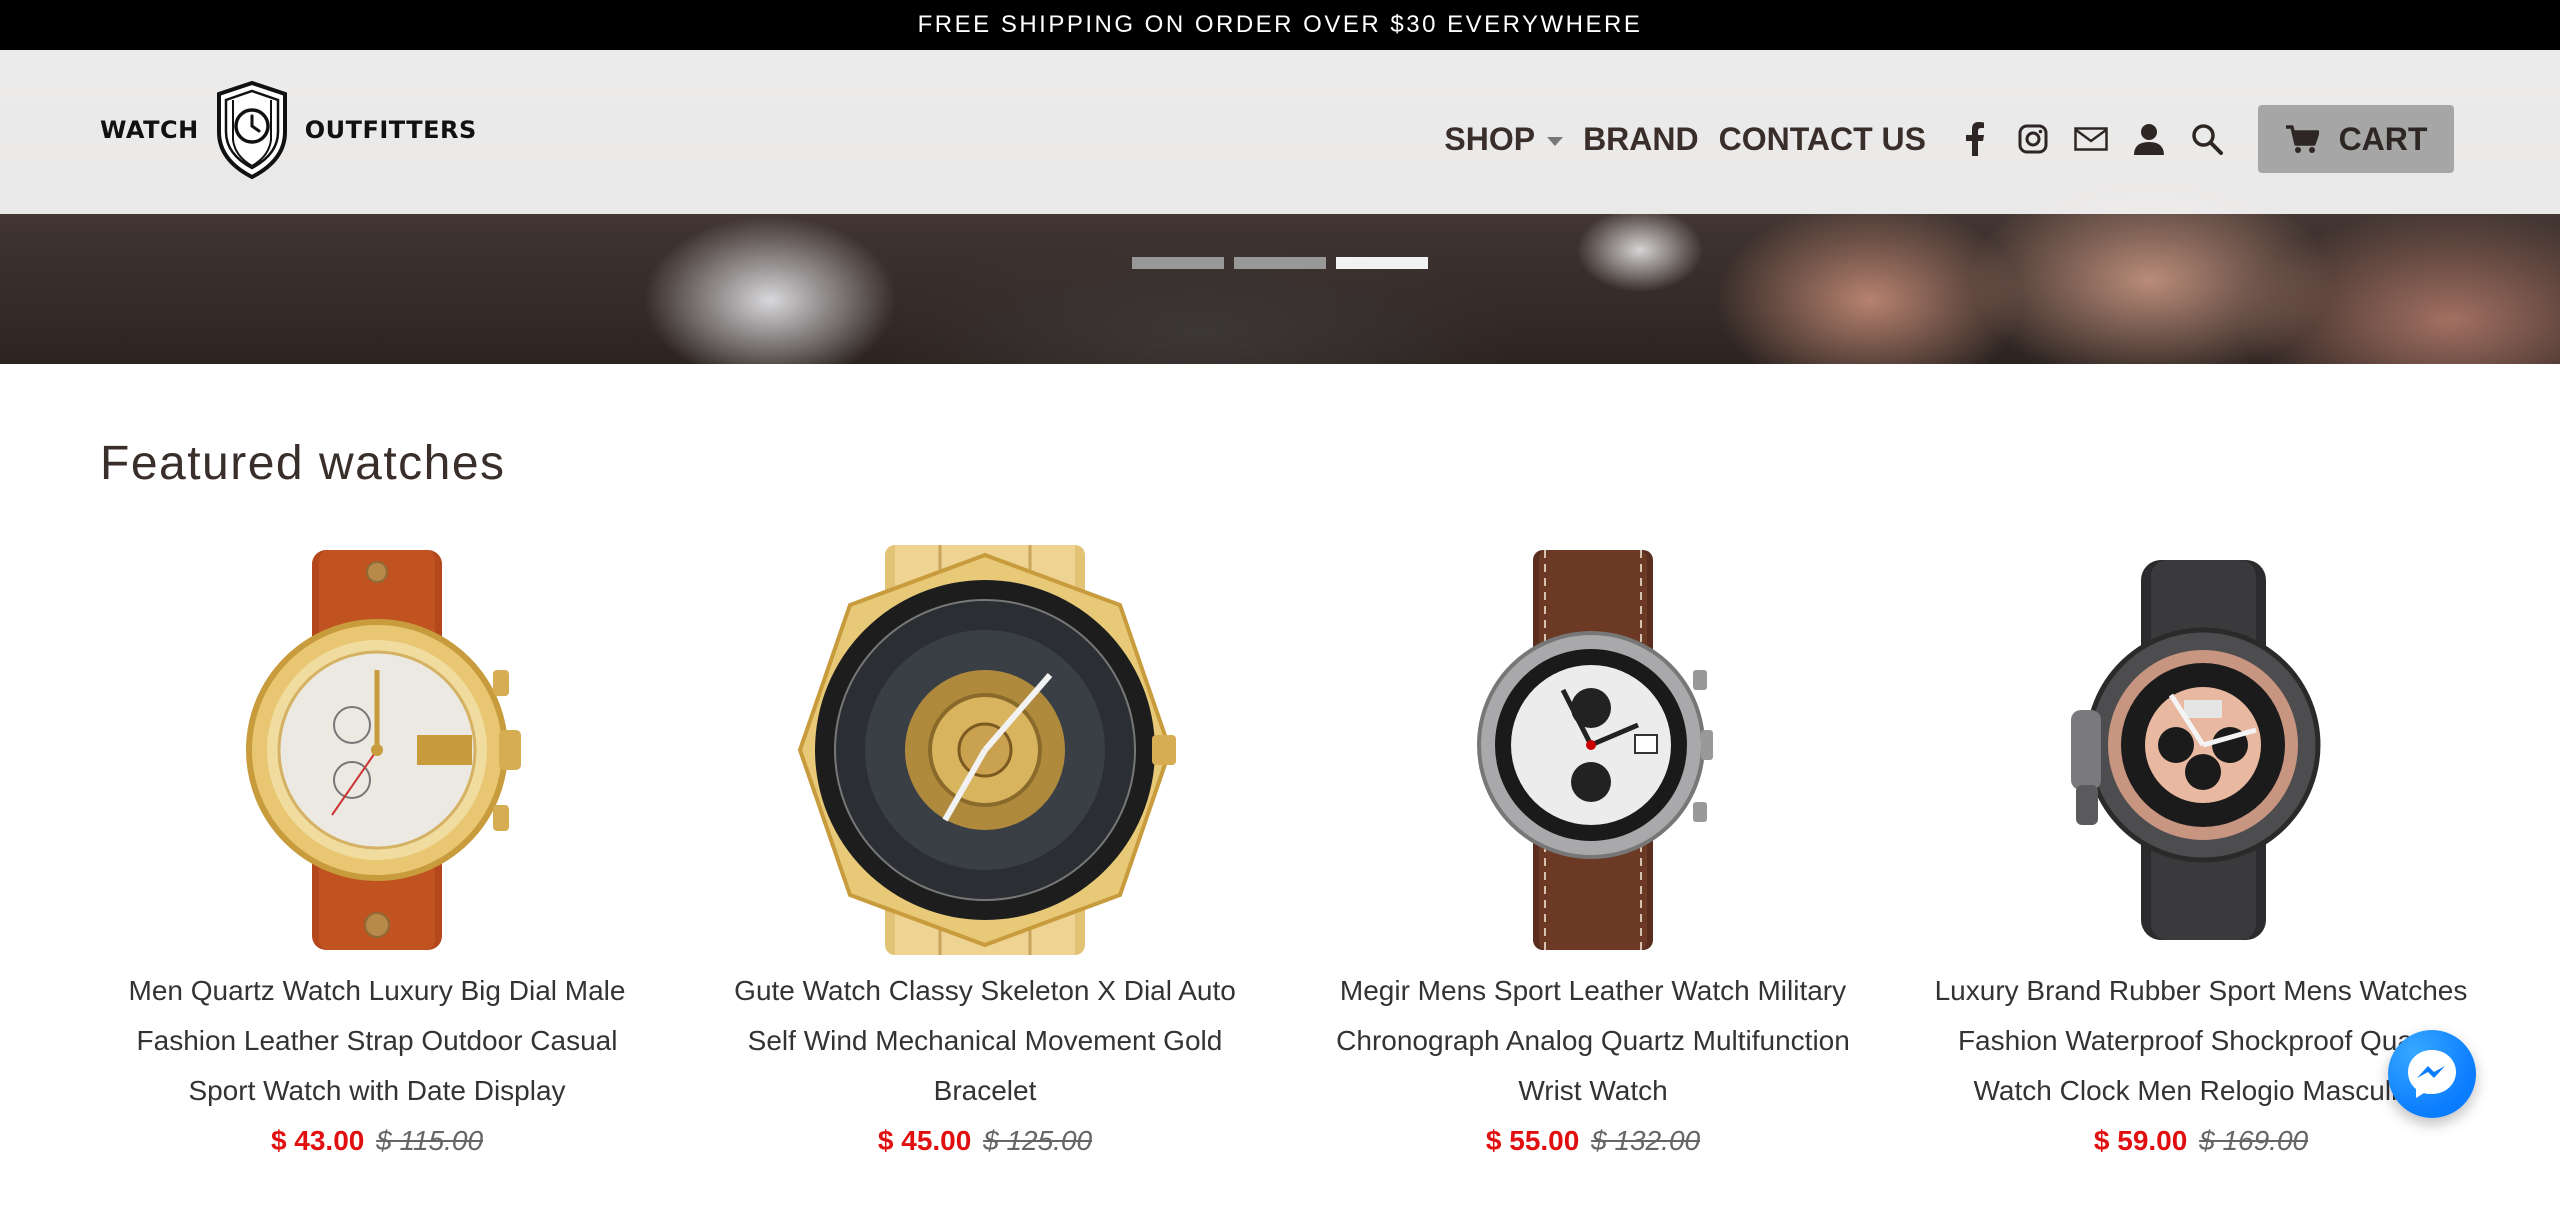  What do you see at coordinates (2149, 139) in the screenshot?
I see `account-icon` at bounding box center [2149, 139].